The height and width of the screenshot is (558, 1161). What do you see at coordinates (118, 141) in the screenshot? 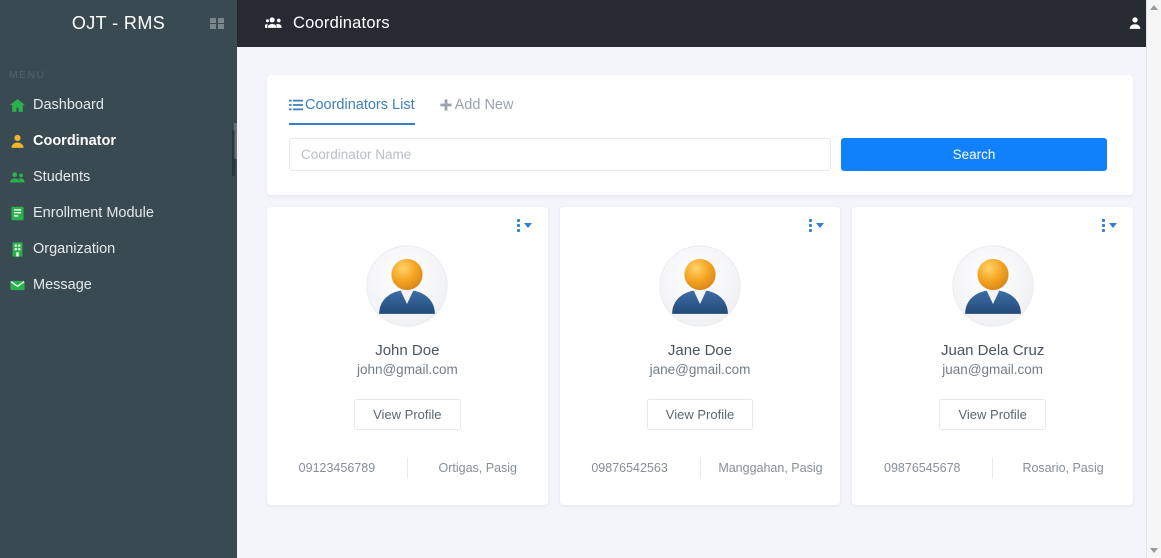
I see `sidebar-item-coordinator: Coordinator` at bounding box center [118, 141].